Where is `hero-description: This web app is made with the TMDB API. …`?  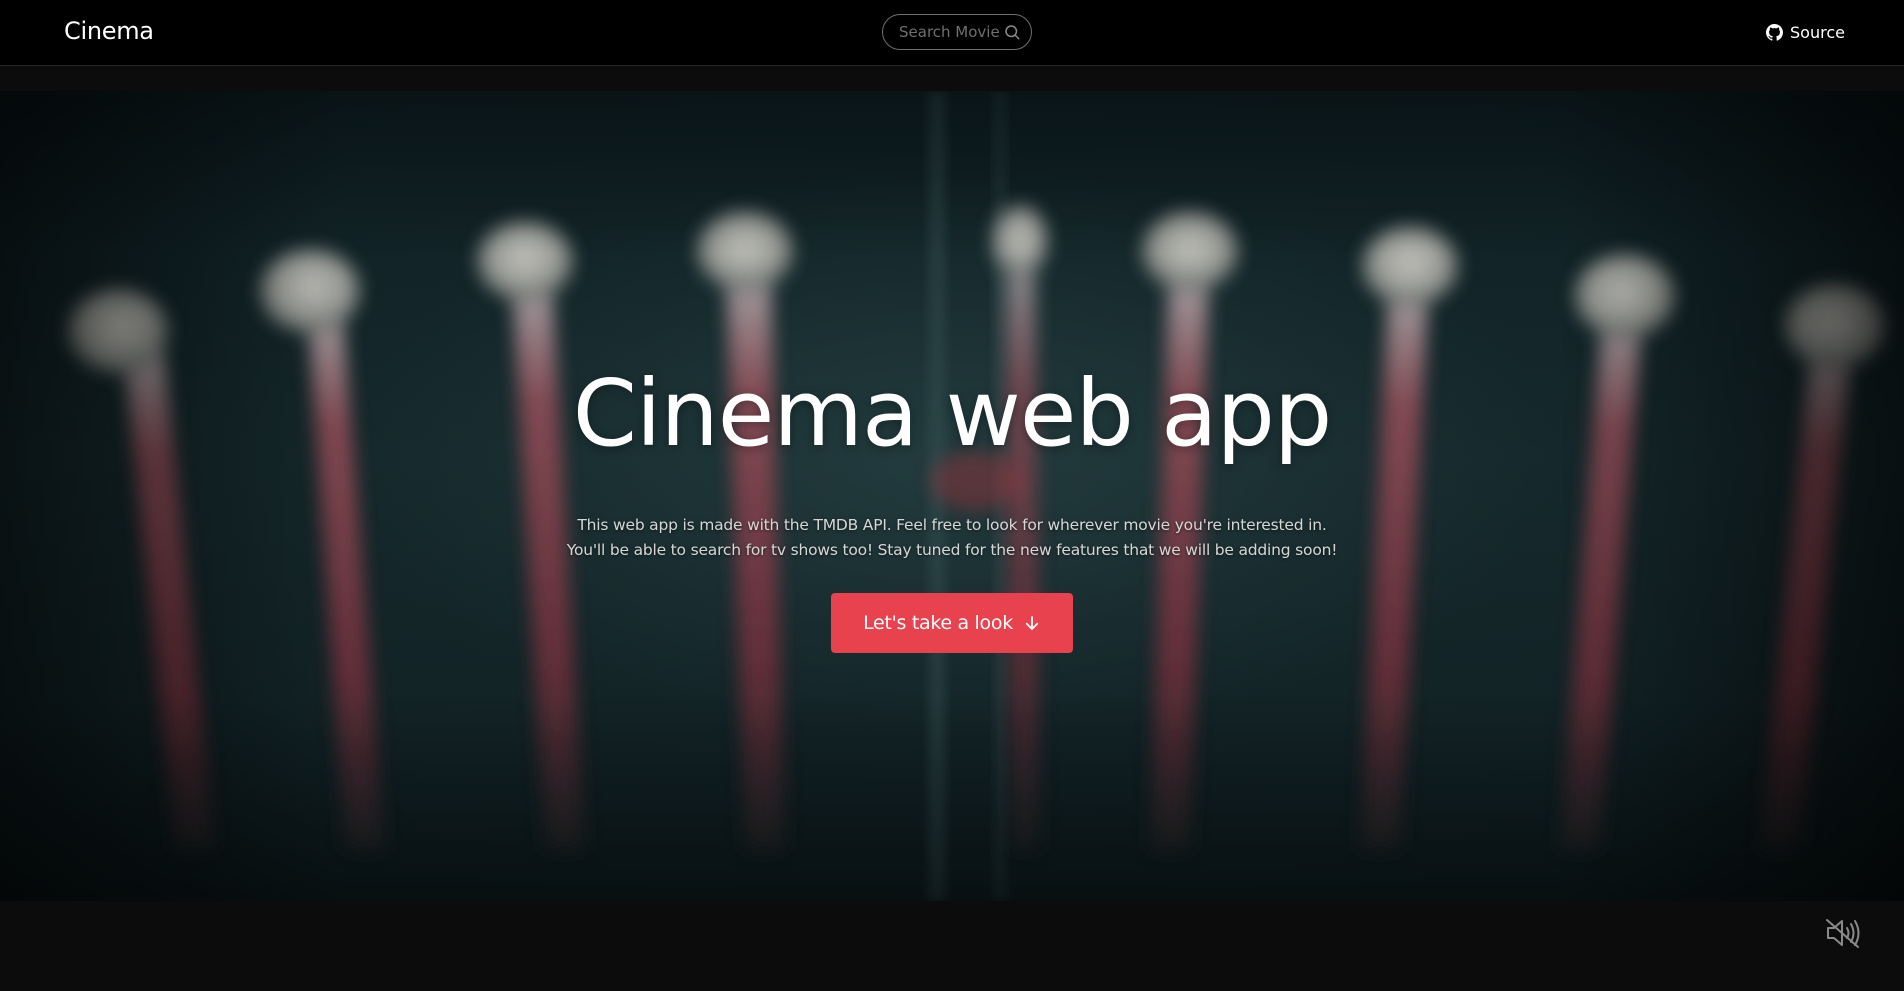
hero-description: This web app is made with the TMDB API. … is located at coordinates (952, 538).